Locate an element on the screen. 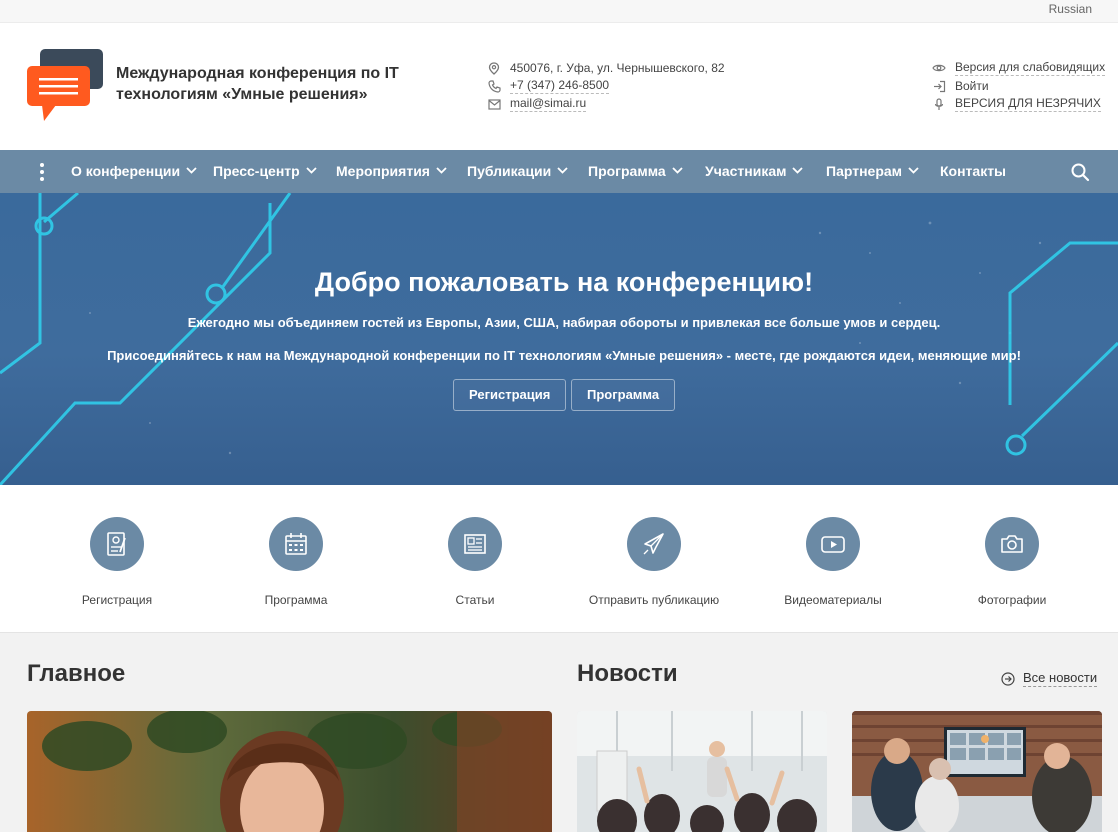  top-bar: Russian is located at coordinates (559, 11).